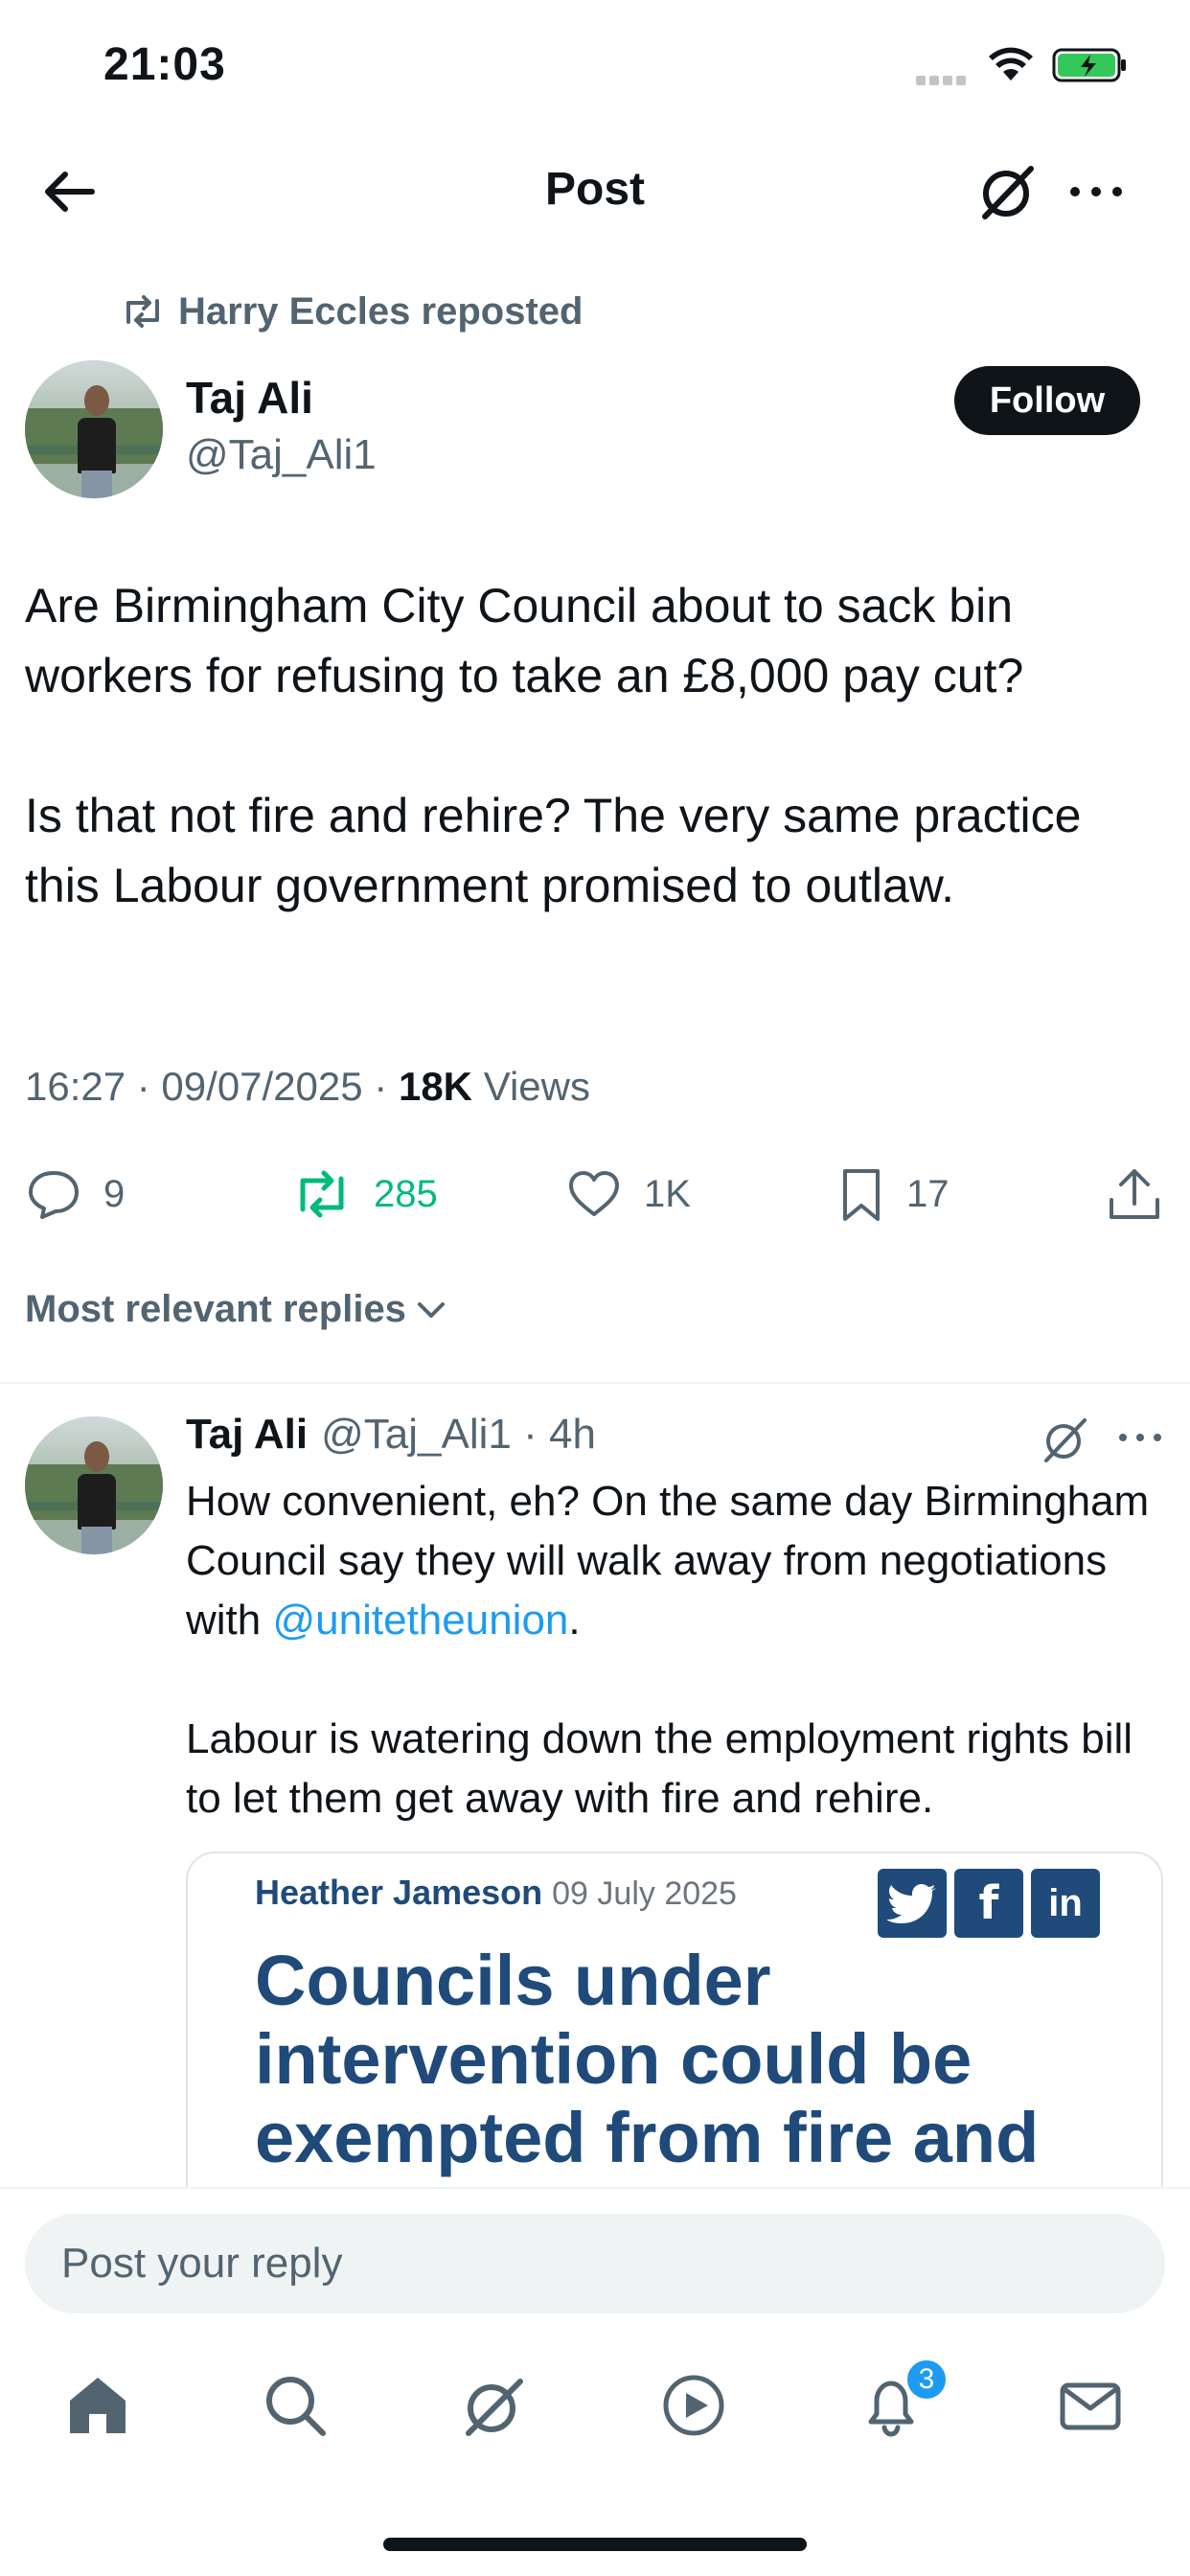 The height and width of the screenshot is (2576, 1190). What do you see at coordinates (928, 1193) in the screenshot?
I see `bookmark-count: 17` at bounding box center [928, 1193].